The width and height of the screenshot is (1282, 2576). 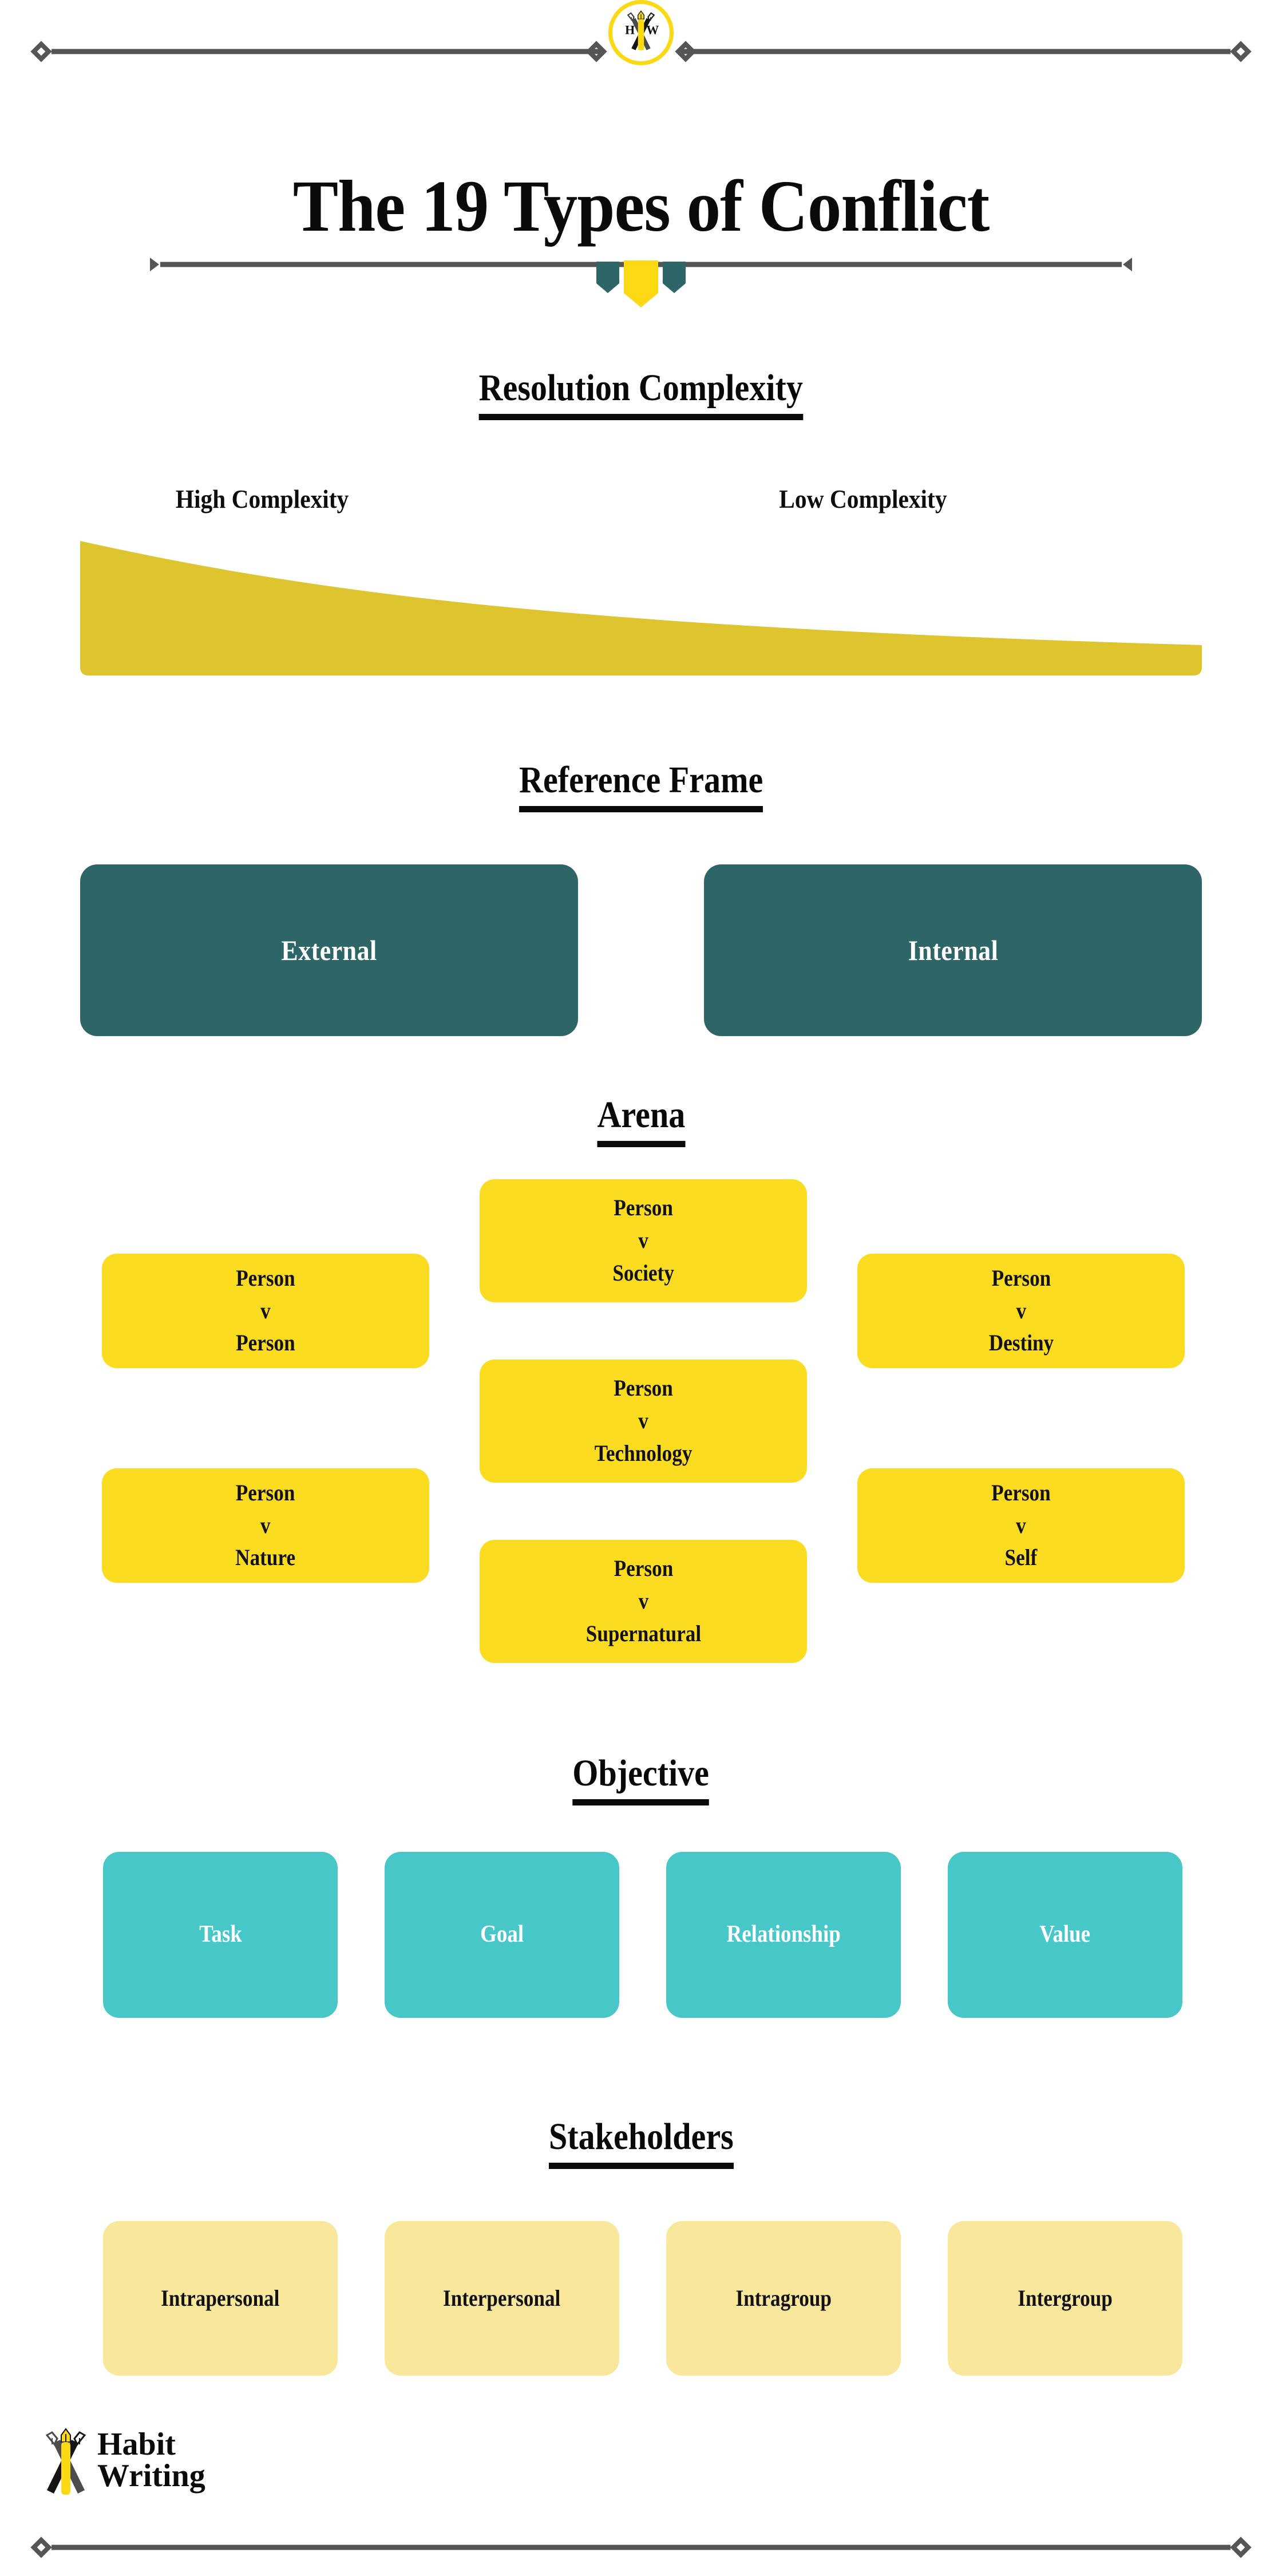 I want to click on brand-badge: H W, so click(x=641, y=32).